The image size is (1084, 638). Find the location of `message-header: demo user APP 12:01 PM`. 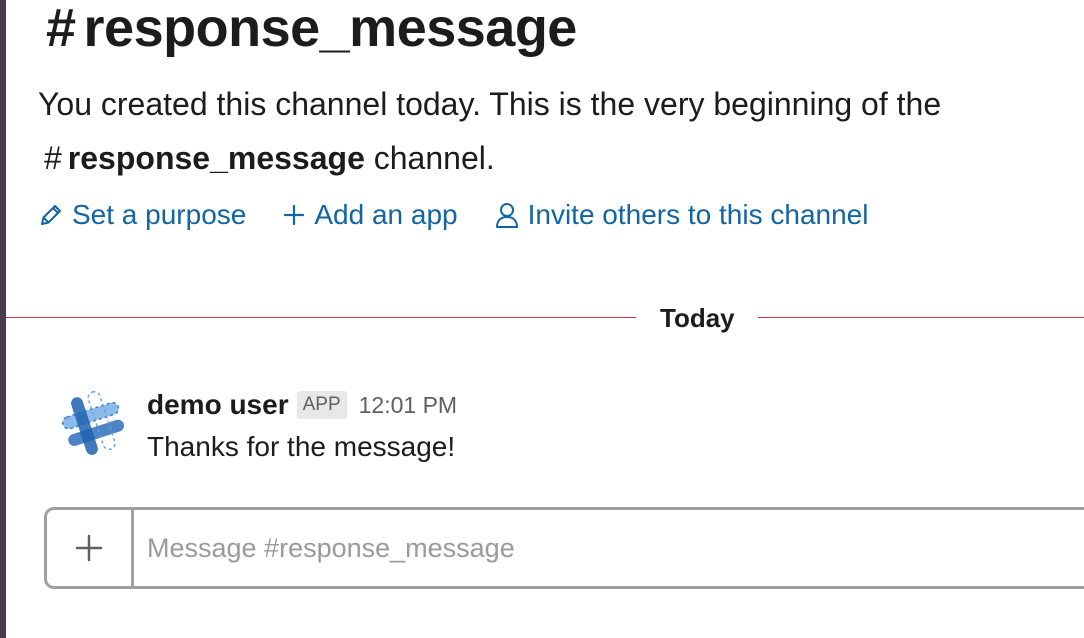

message-header: demo user APP 12:01 PM is located at coordinates (302, 405).